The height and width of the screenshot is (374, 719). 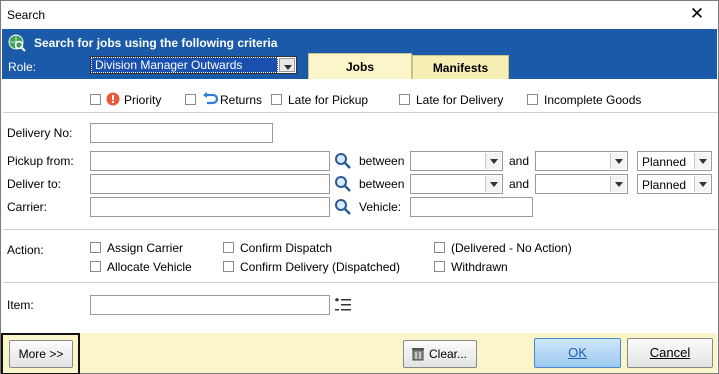 What do you see at coordinates (113, 99) in the screenshot?
I see `priority-icon` at bounding box center [113, 99].